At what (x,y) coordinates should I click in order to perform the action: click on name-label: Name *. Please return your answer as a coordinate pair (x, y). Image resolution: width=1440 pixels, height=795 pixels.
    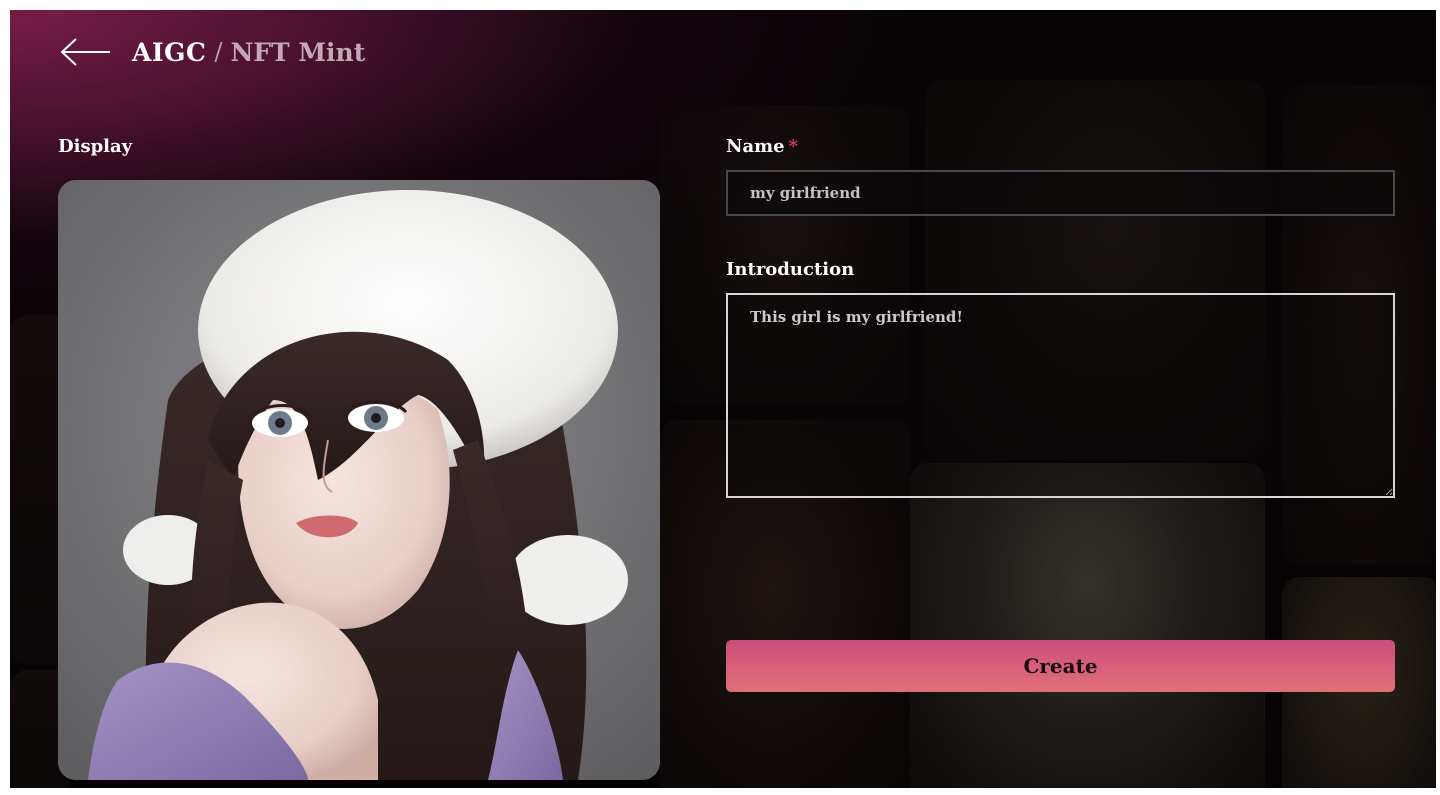
    Looking at the image, I should click on (762, 146).